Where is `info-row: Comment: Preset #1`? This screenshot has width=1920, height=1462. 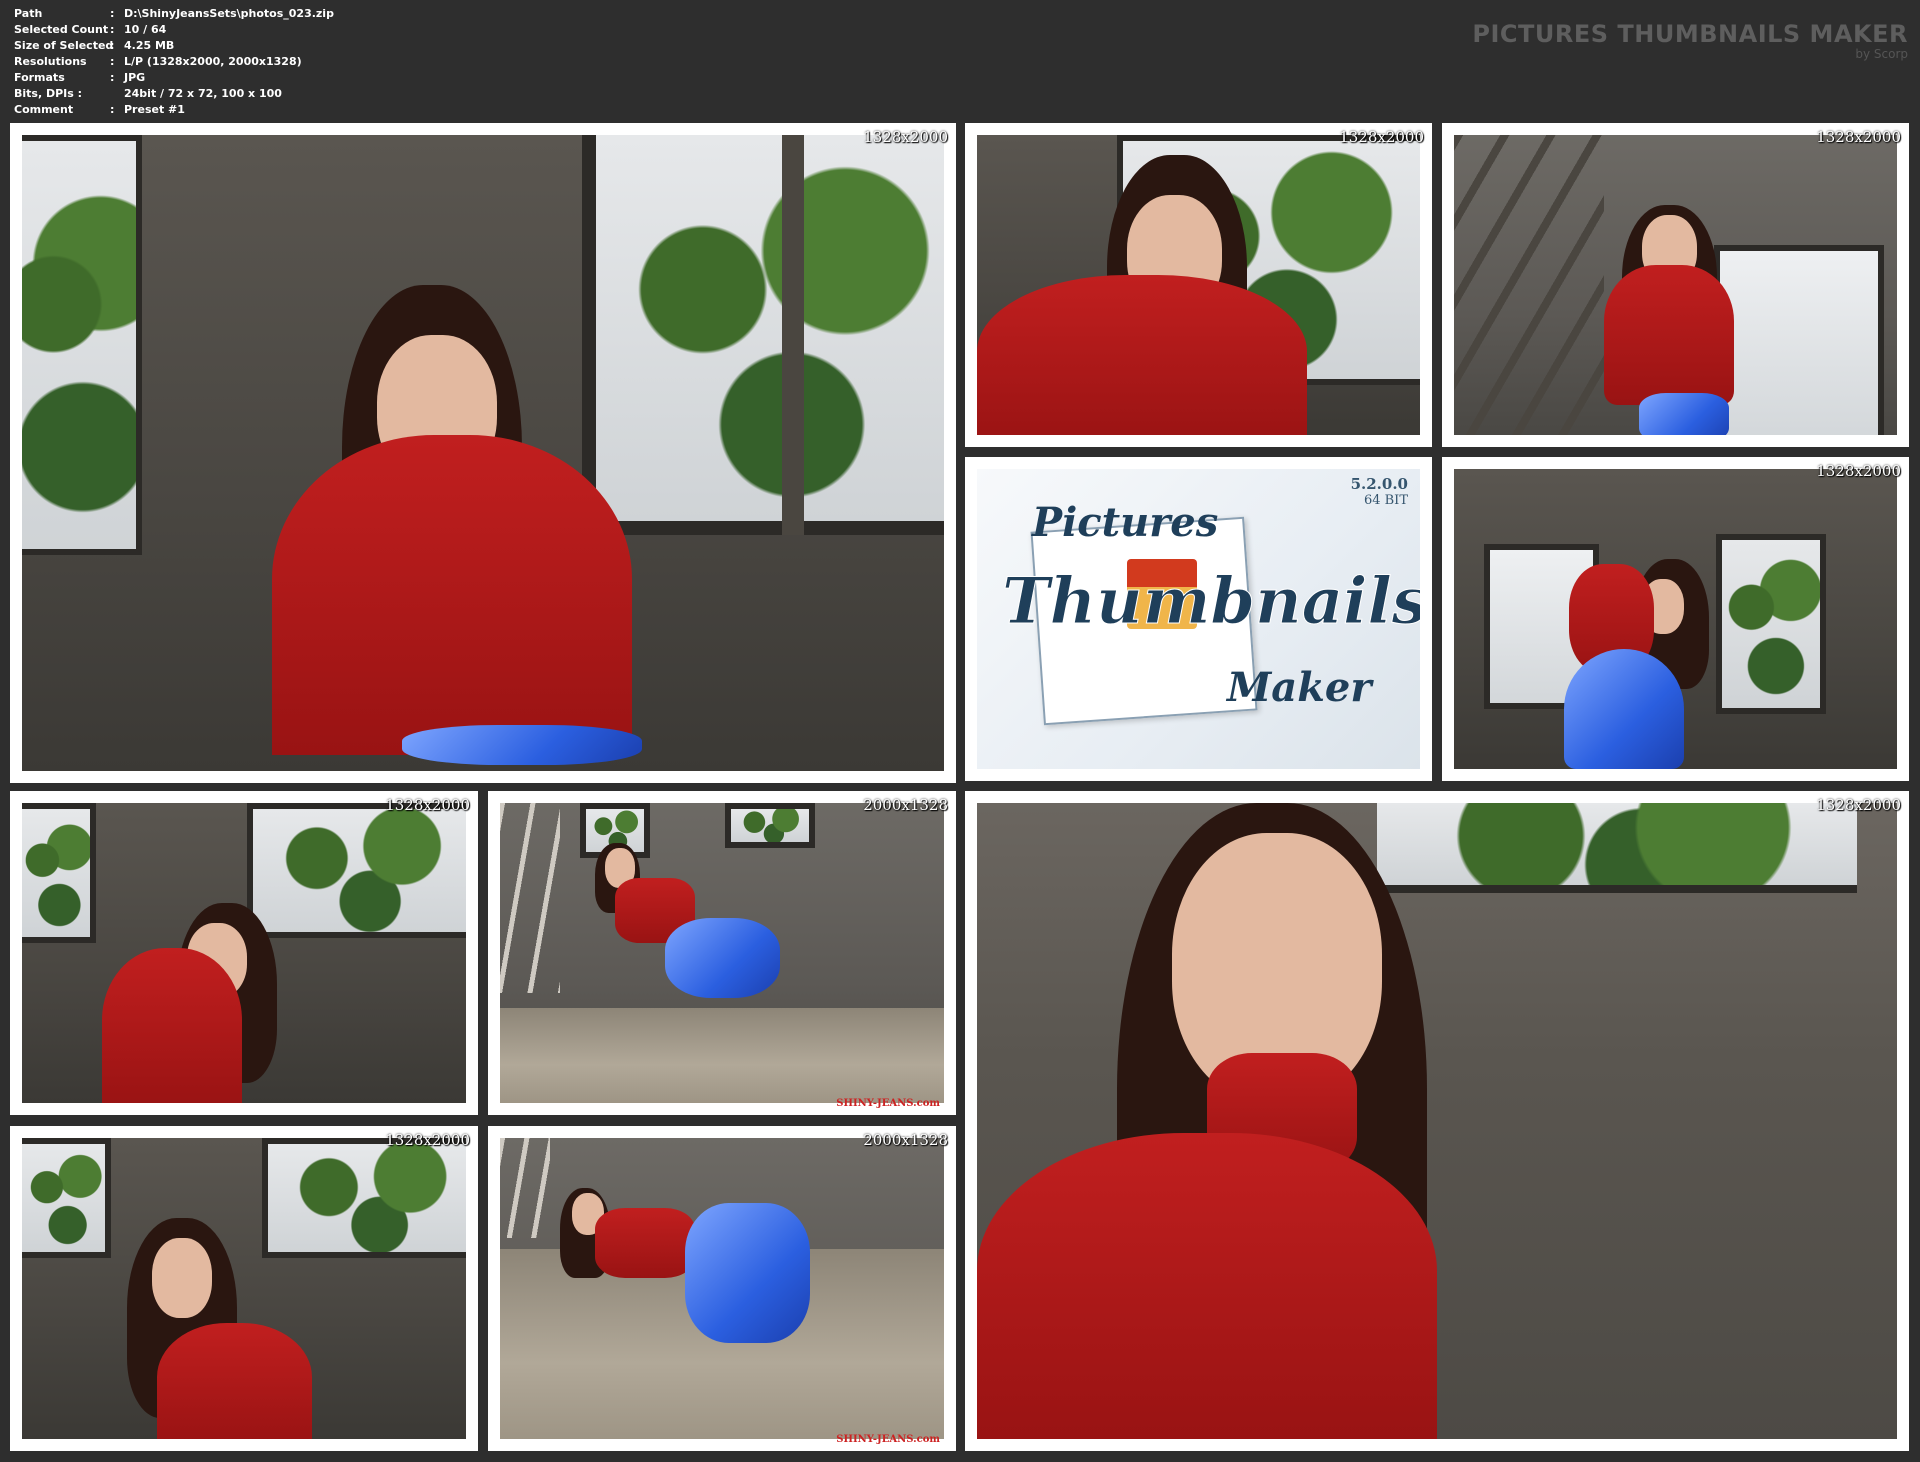 info-row: Comment: Preset #1 is located at coordinates (174, 110).